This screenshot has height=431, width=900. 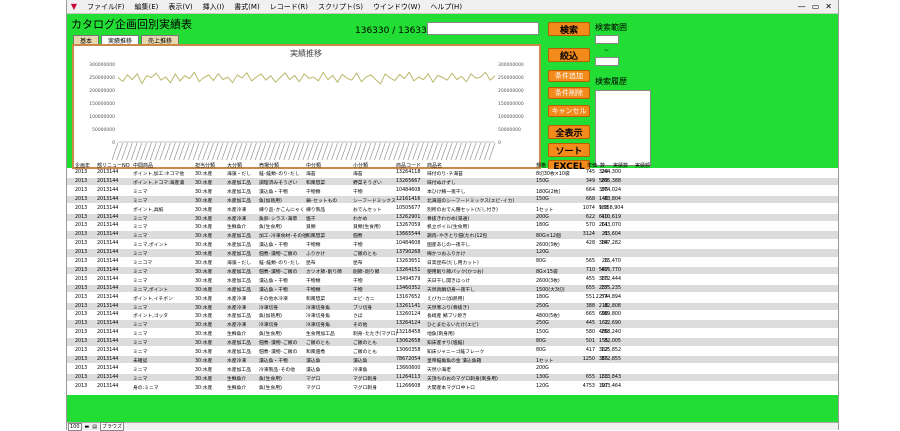 I want to click on app-icon: ▼, so click(x=74, y=7).